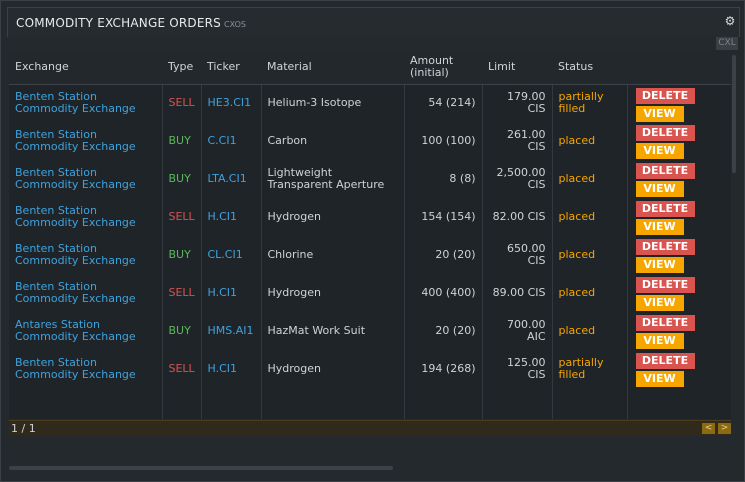 The image size is (745, 482). What do you see at coordinates (181, 68) in the screenshot?
I see `col-type: Type` at bounding box center [181, 68].